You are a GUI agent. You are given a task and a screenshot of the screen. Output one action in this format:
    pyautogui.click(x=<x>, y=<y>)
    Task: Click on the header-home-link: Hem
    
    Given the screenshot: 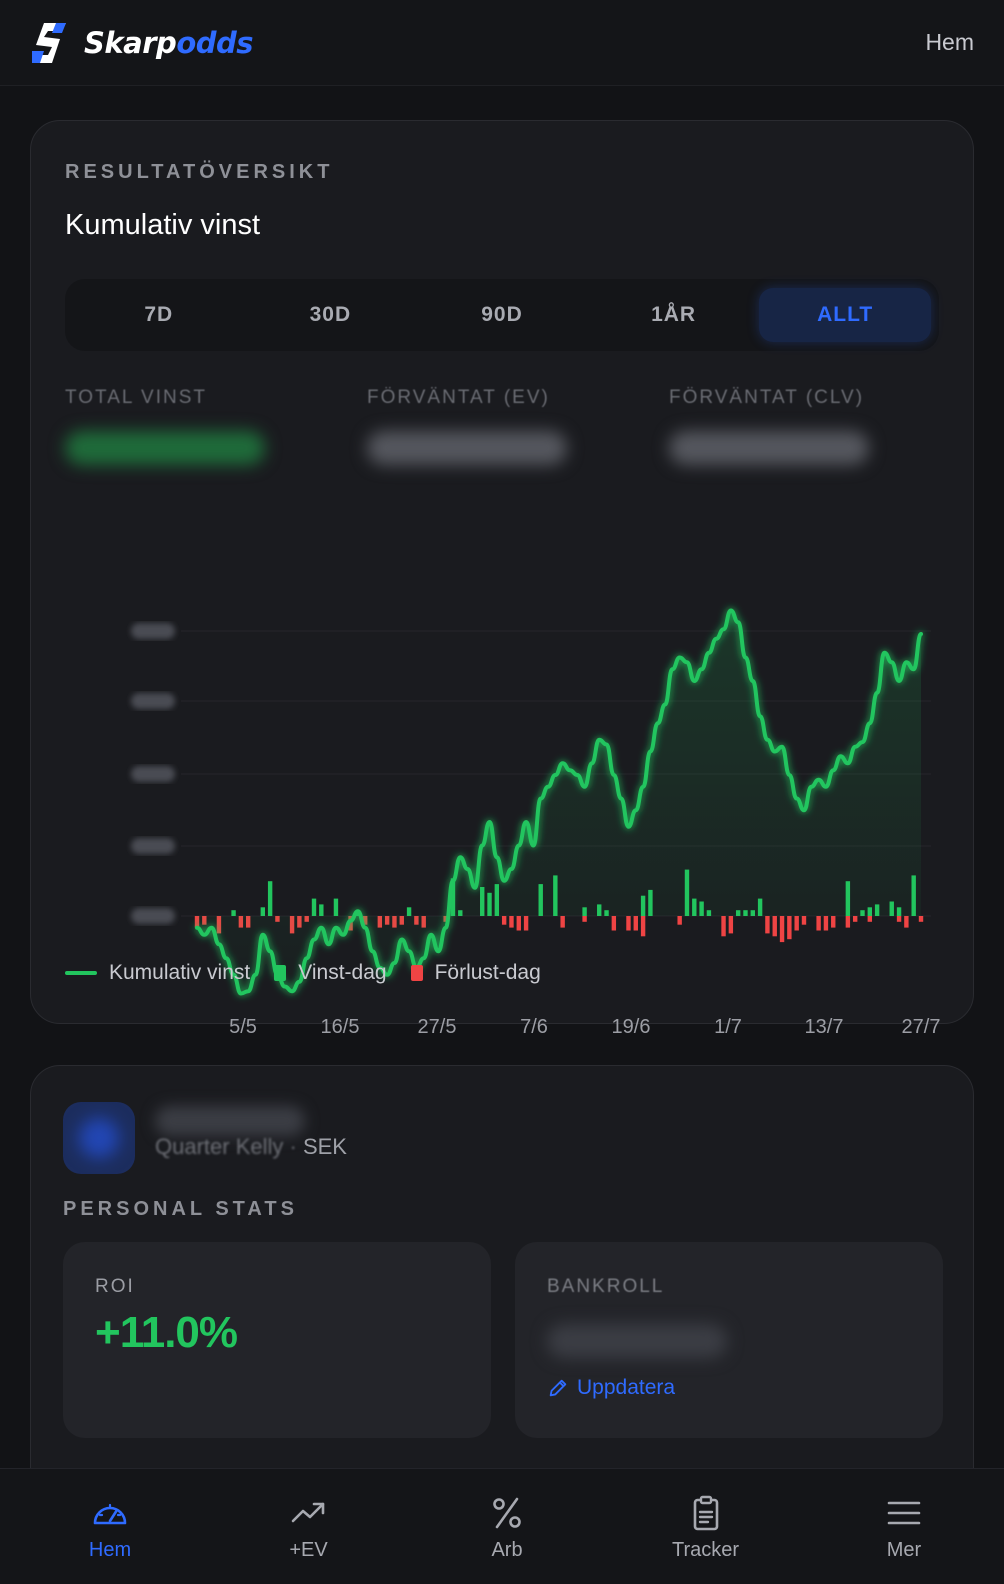 What is the action you would take?
    pyautogui.click(x=949, y=42)
    